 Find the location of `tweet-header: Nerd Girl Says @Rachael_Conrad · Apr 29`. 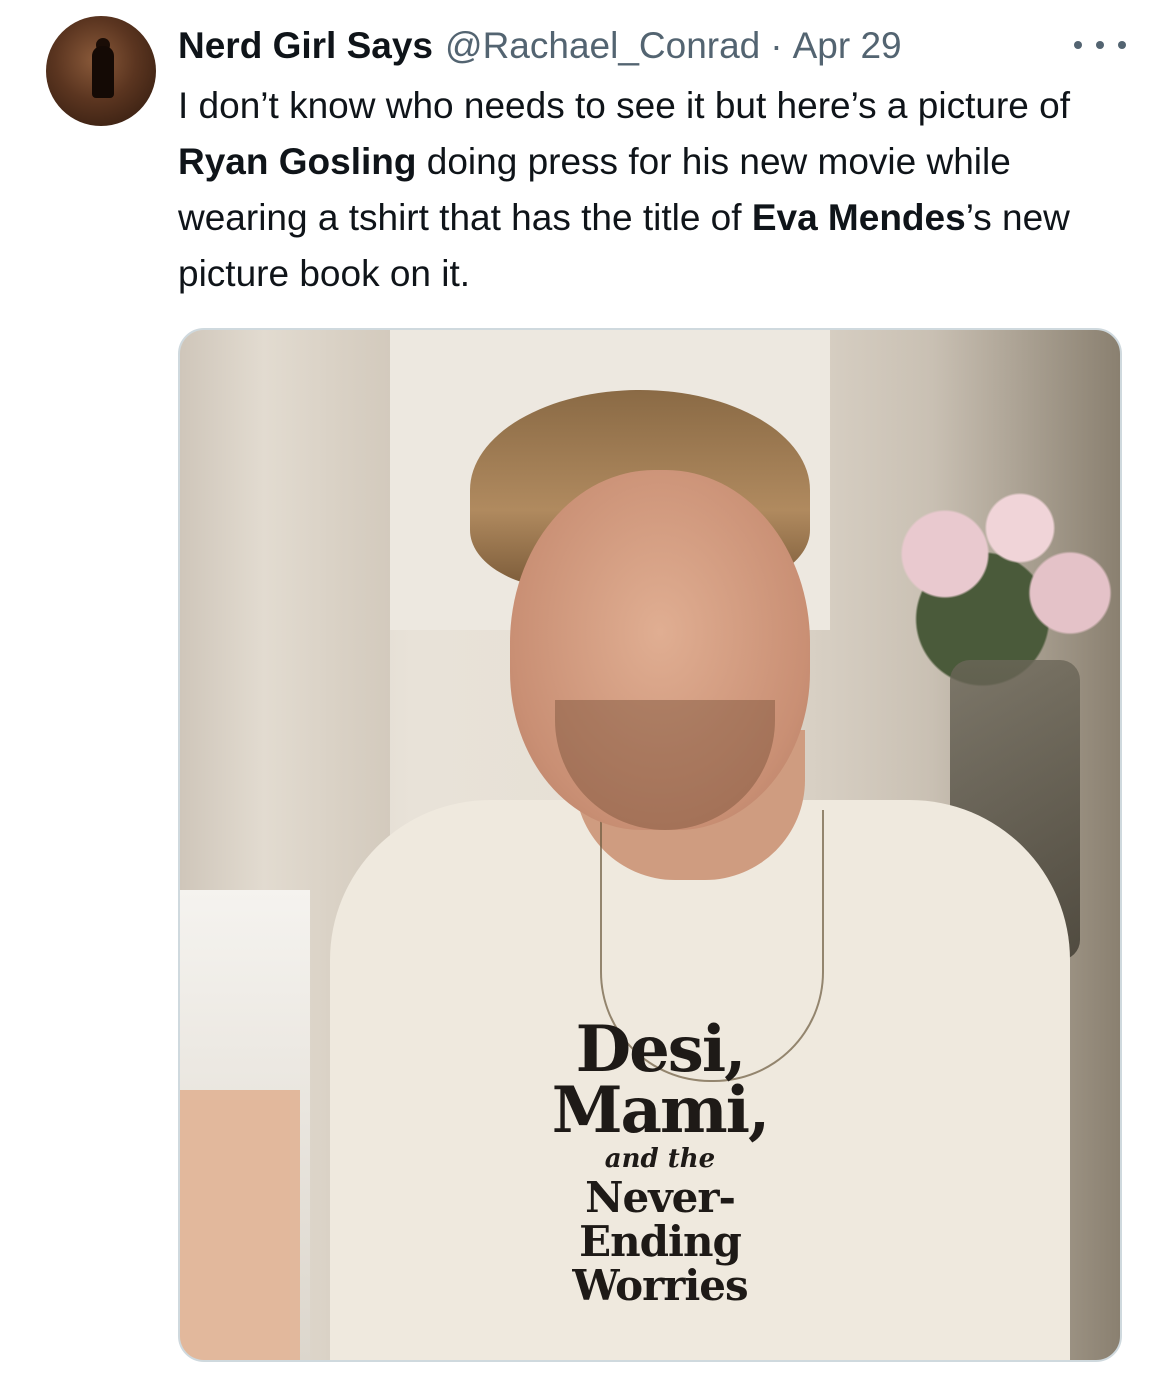

tweet-header: Nerd Girl Says @Rachael_Conrad · Apr 29 is located at coordinates (654, 46).